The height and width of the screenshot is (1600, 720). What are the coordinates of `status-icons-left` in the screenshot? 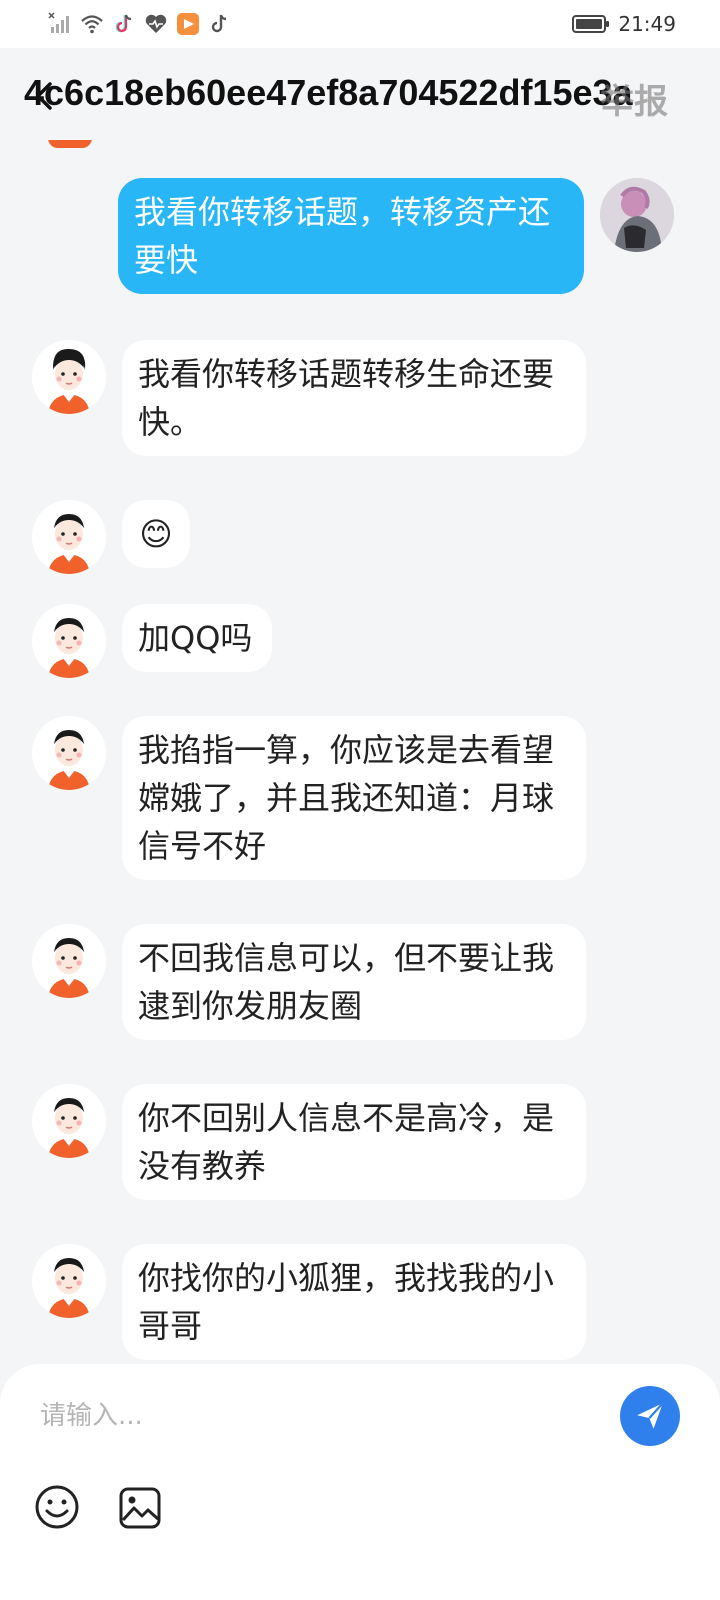 It's located at (140, 24).